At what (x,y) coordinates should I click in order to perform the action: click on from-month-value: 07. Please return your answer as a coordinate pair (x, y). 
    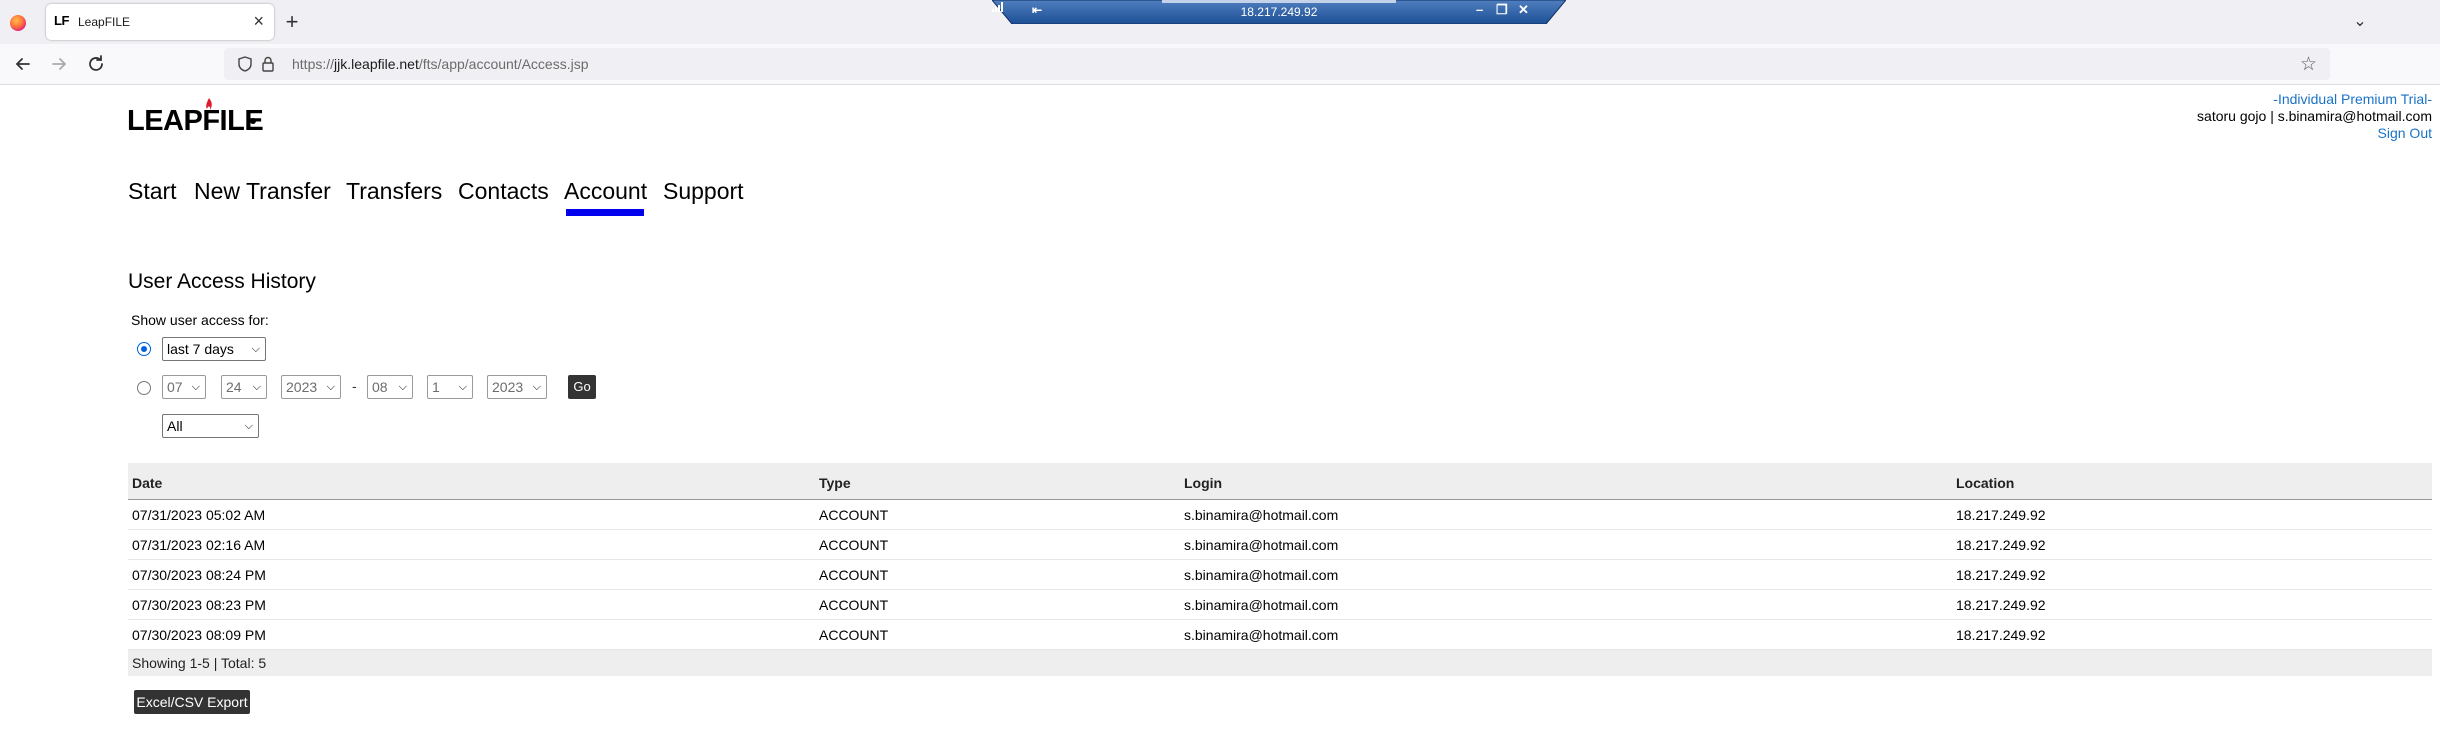
    Looking at the image, I should click on (175, 387).